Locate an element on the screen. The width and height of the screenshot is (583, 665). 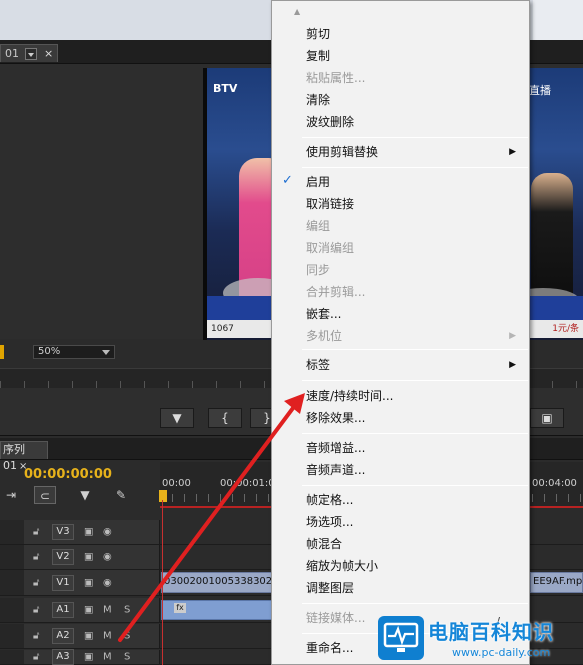
snap-icon: ⊂ is located at coordinates (45, 495).